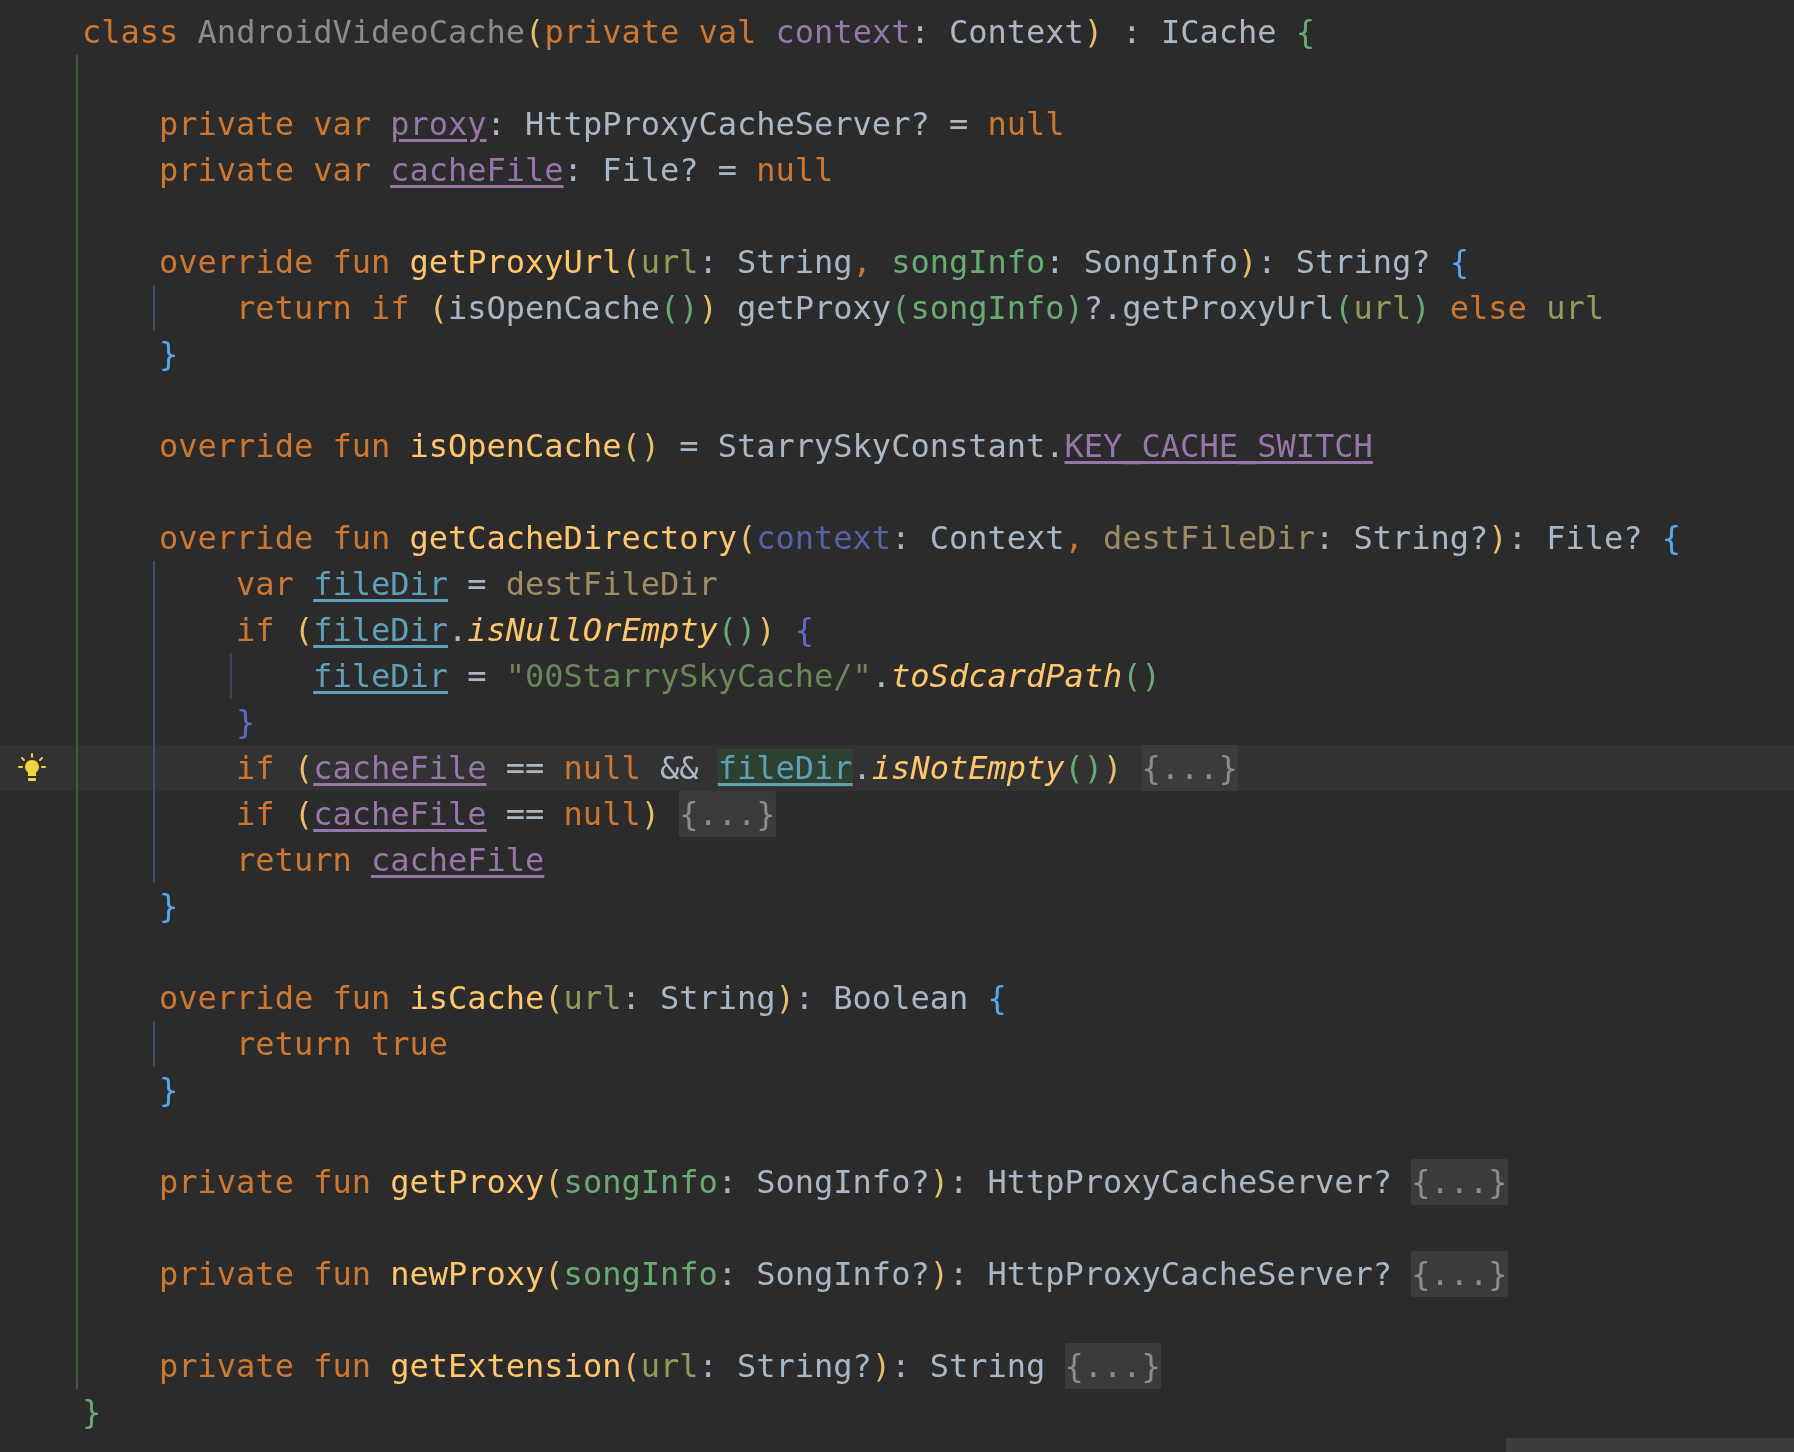 The height and width of the screenshot is (1452, 1794). What do you see at coordinates (477, 584) in the screenshot?
I see `code-text: var fileDir = destFileDir` at bounding box center [477, 584].